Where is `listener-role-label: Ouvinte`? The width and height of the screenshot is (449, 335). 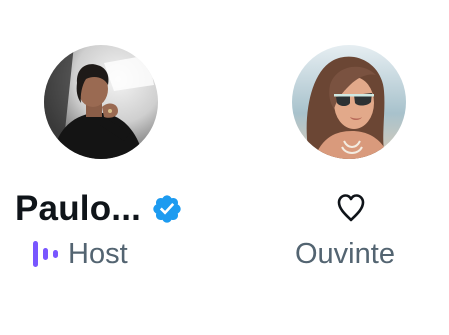 listener-role-label: Ouvinte is located at coordinates (345, 254).